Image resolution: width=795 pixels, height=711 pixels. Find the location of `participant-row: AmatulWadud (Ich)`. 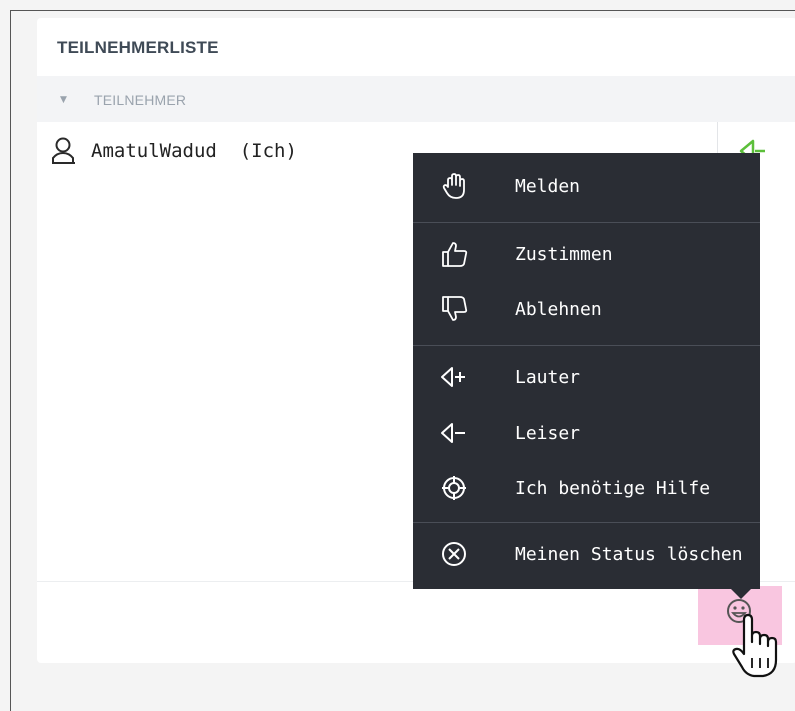

participant-row: AmatulWadud (Ich) is located at coordinates (174, 151).